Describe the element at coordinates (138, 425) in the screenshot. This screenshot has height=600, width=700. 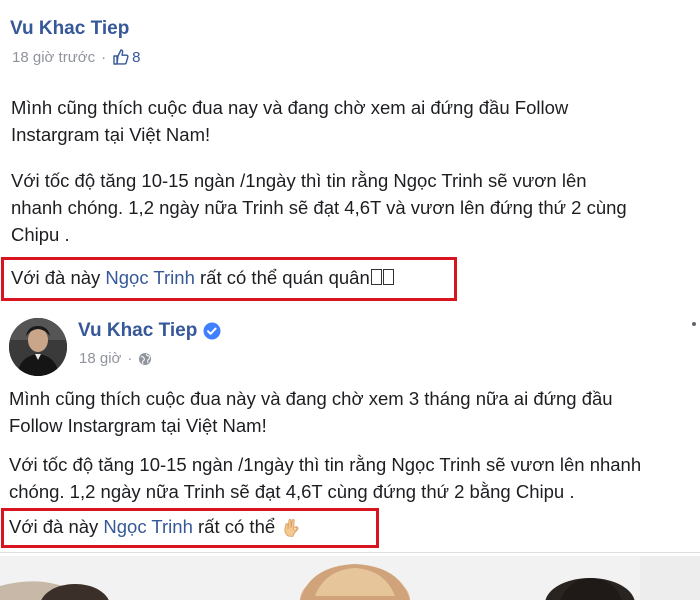
I see `post2-paragraph-1-line-2: Follow Instargram tại Việt Nam!` at that location.